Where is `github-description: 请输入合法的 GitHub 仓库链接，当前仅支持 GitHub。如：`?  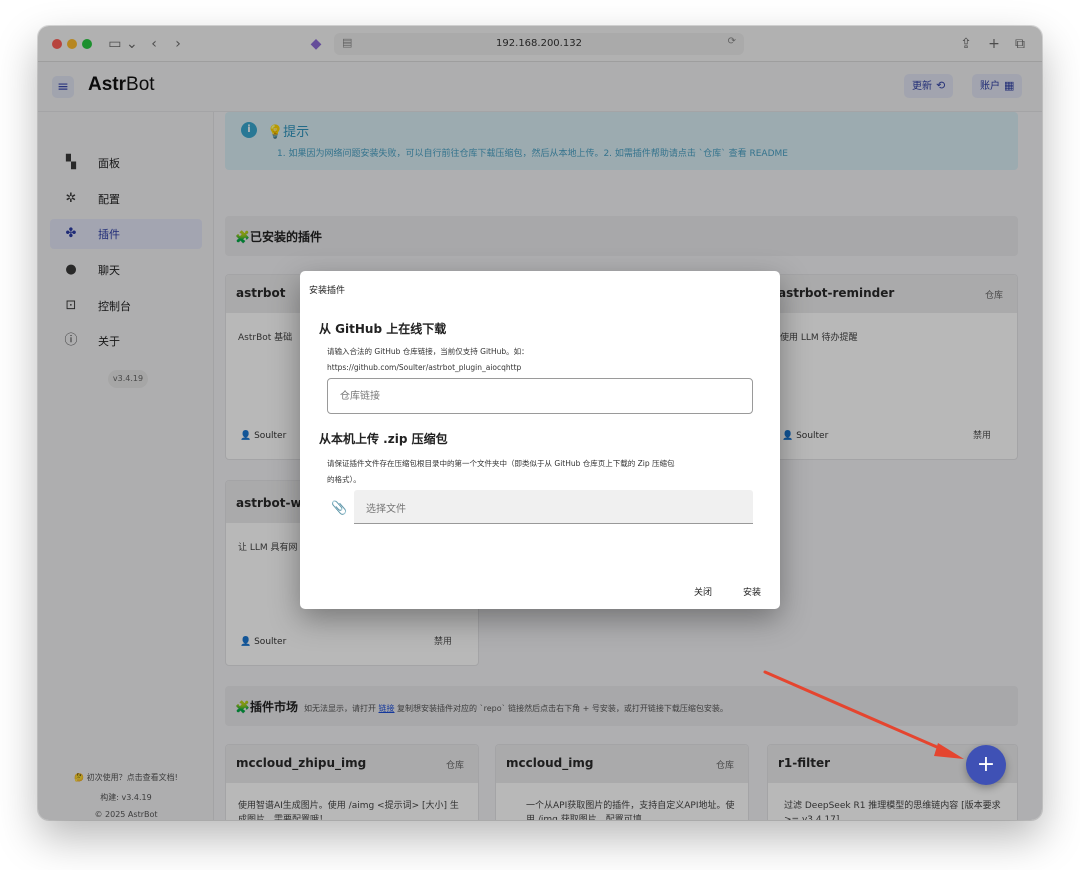 github-description: 请输入合法的 GitHub 仓库链接，当前仅支持 GitHub。如： is located at coordinates (428, 351).